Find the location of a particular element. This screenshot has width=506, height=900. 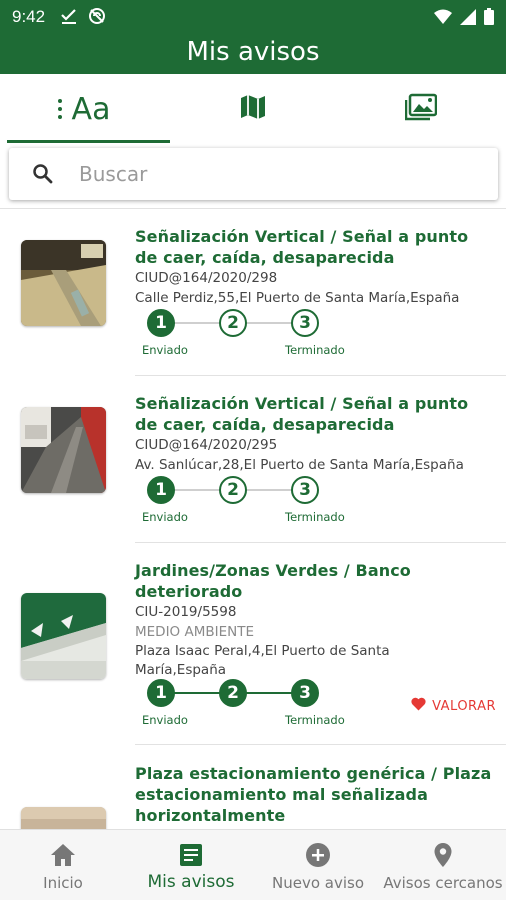

heart-icon is located at coordinates (418, 706).